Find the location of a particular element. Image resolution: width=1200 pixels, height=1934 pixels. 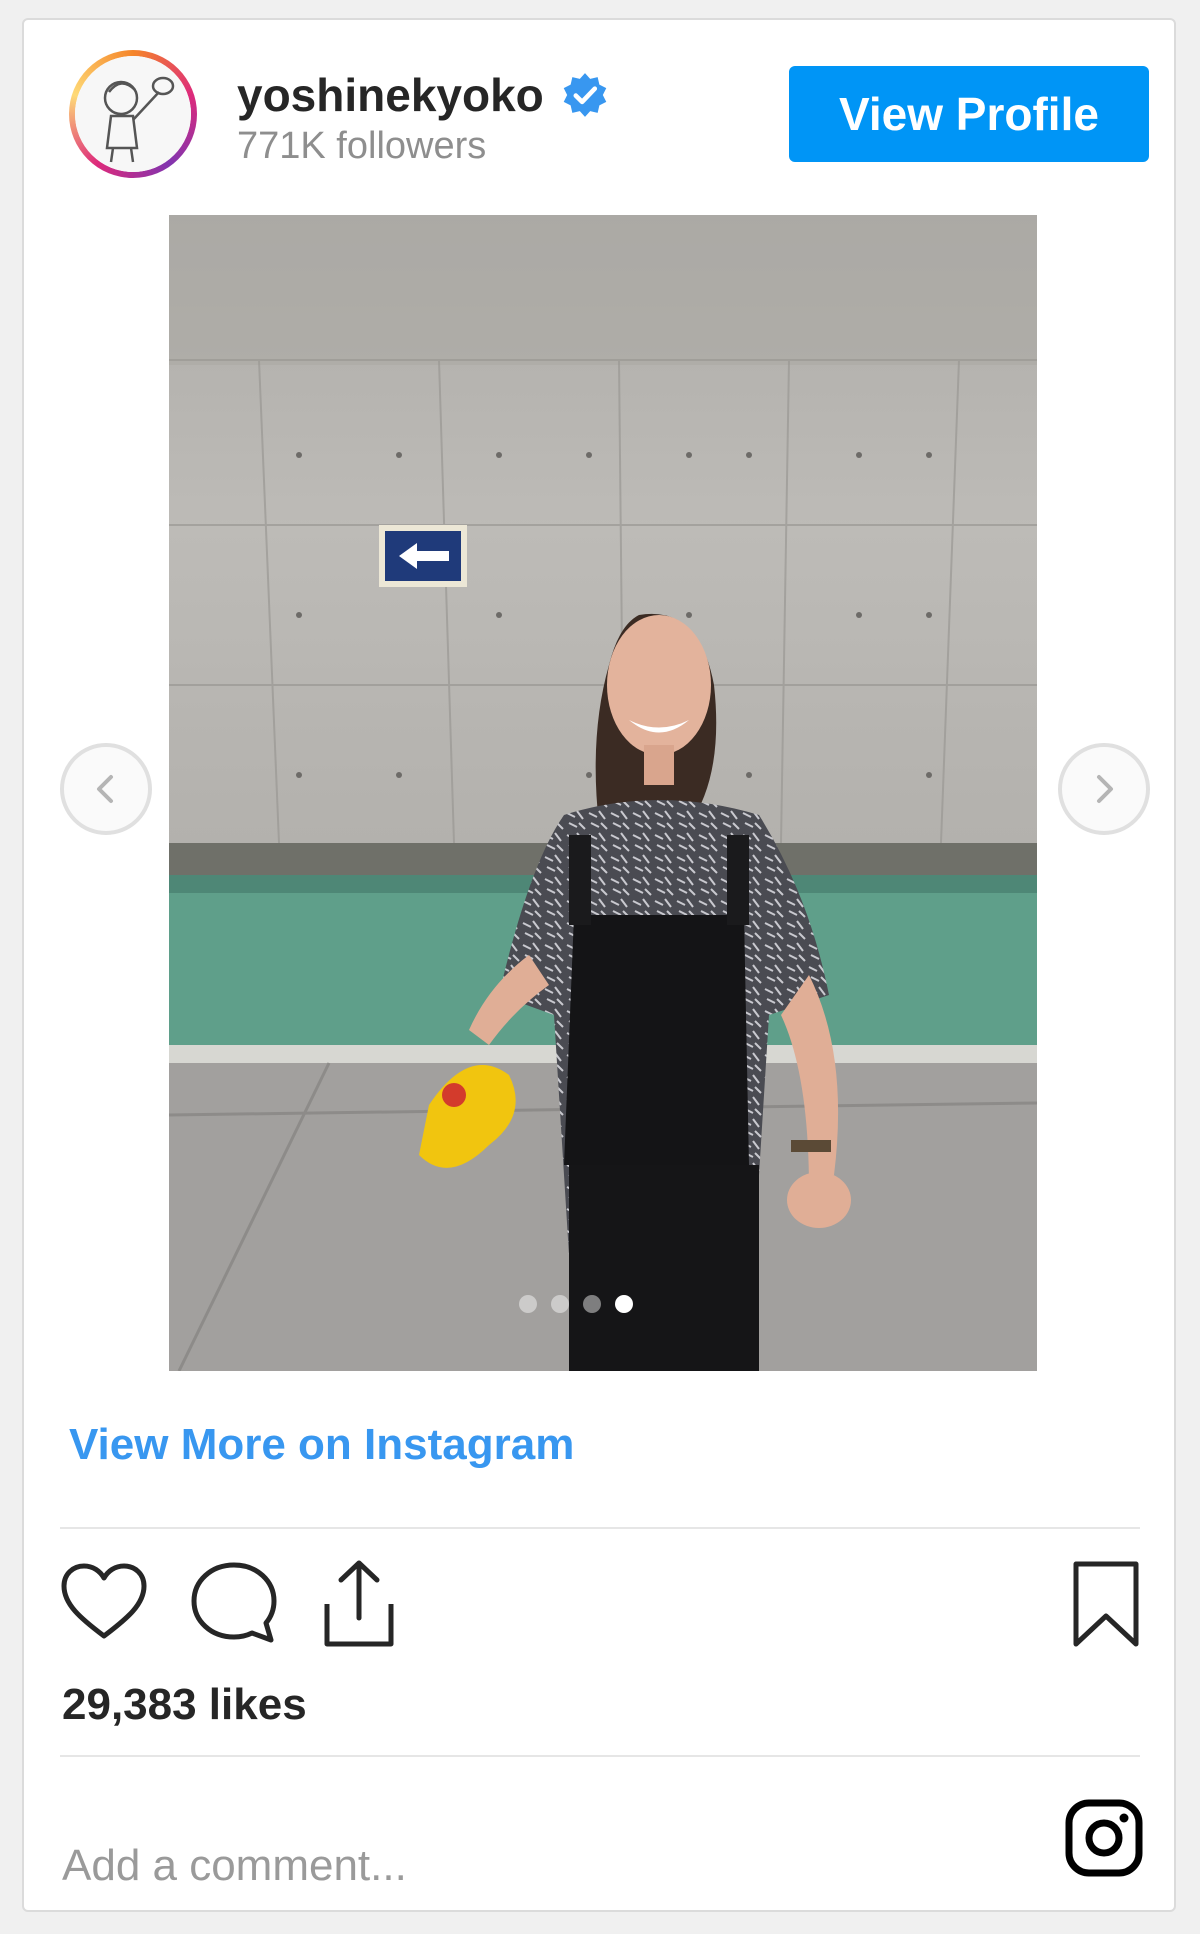

bookmark-icon is located at coordinates (1106, 1604).